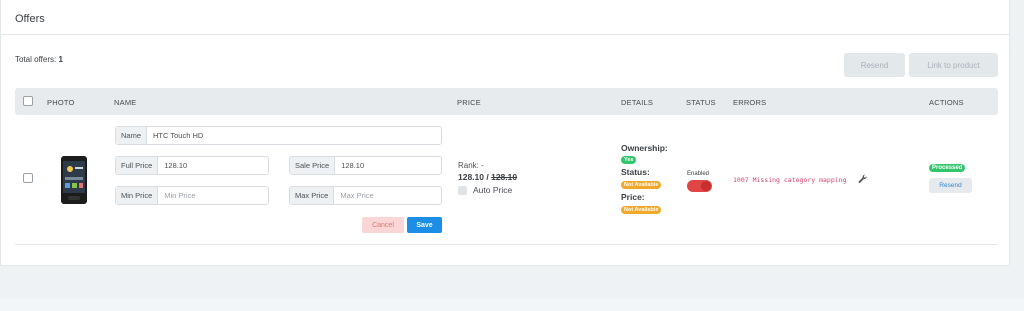 This screenshot has height=311, width=1024. I want to click on divider, so click(505, 34).